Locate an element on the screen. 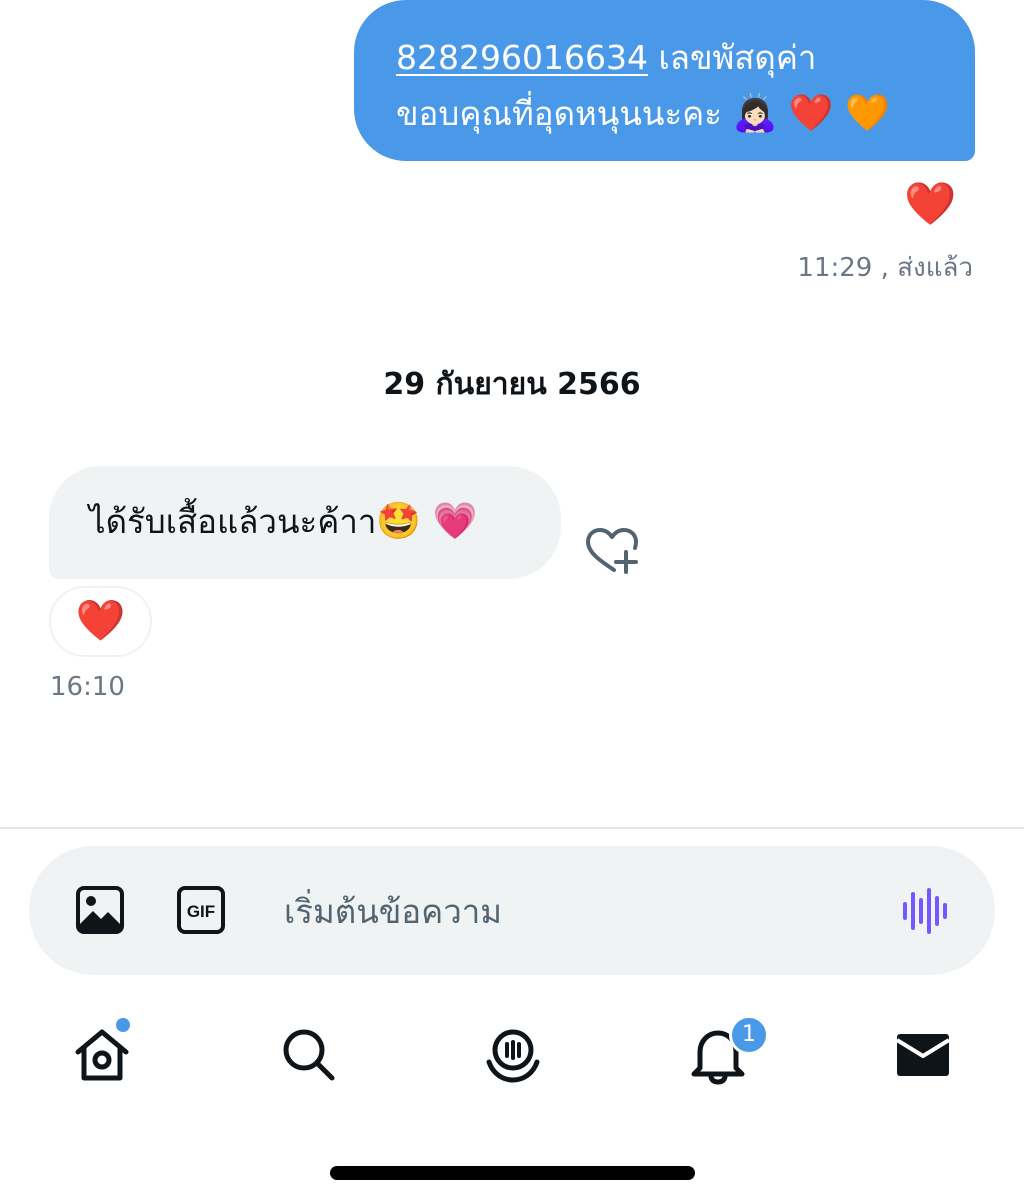  gif-icon-label: GIF is located at coordinates (201, 911).